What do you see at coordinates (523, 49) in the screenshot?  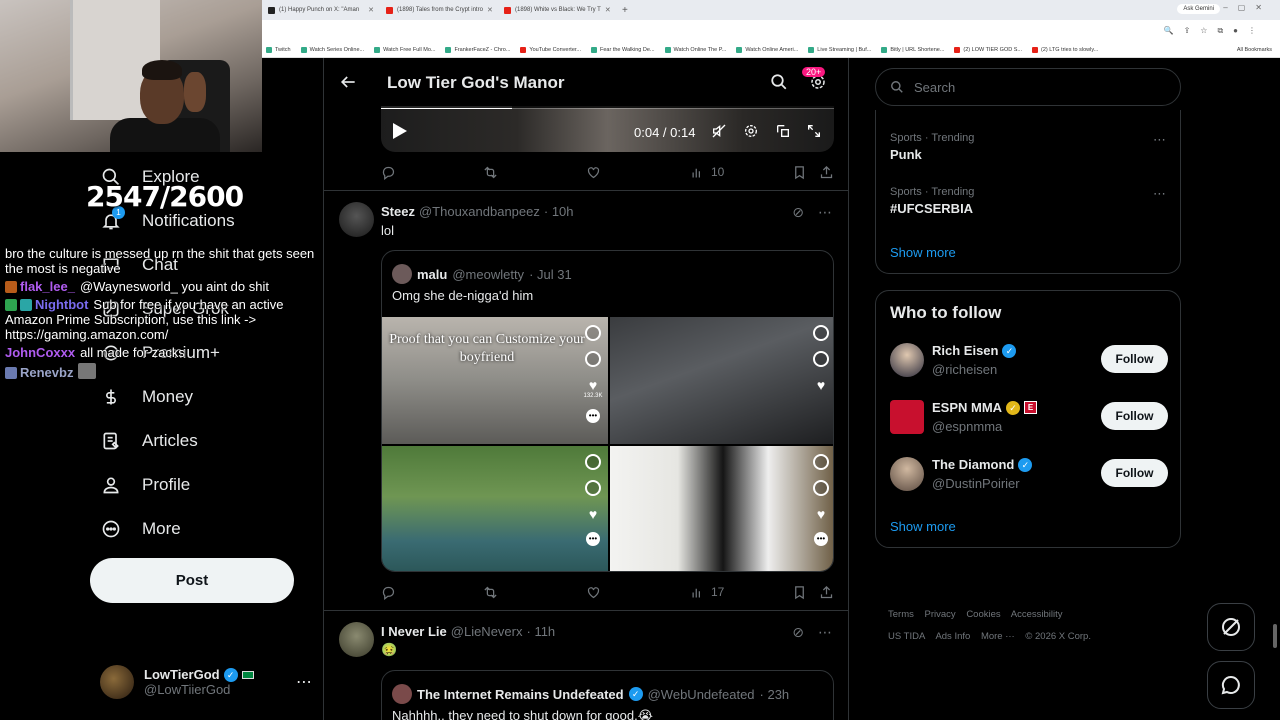 I see `bookmark-favicon-icon` at bounding box center [523, 49].